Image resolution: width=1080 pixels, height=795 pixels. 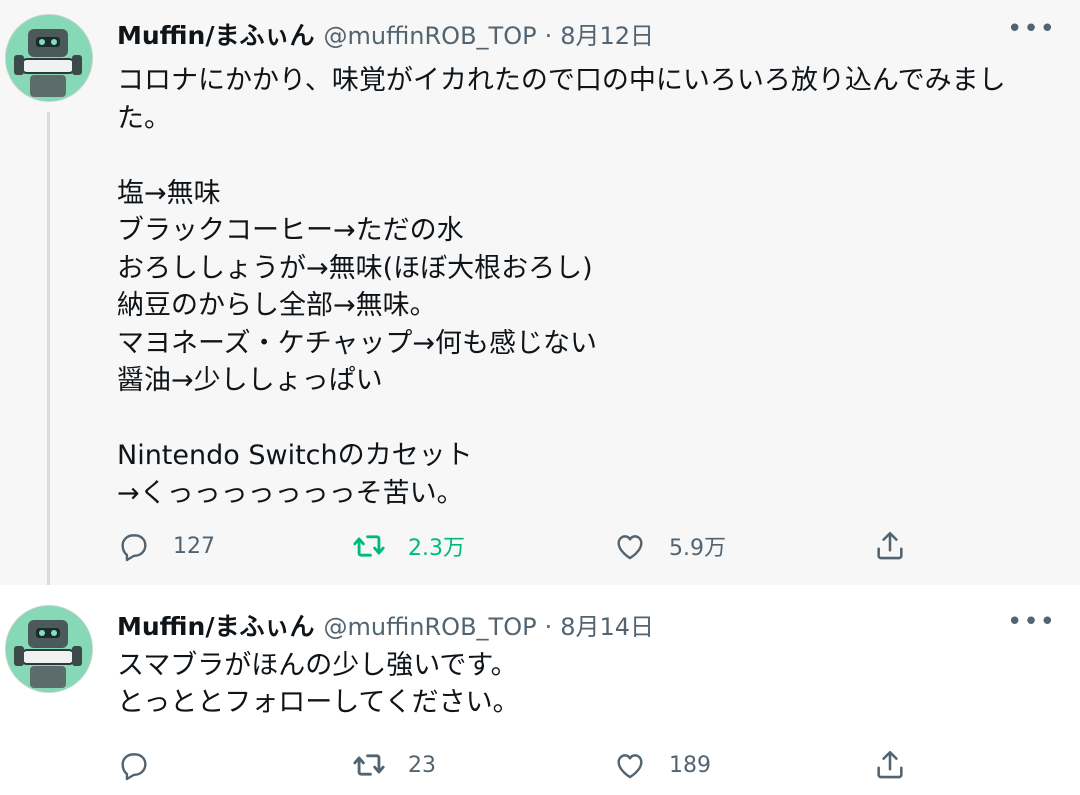 What do you see at coordinates (697, 548) in the screenshot?
I see `like-count: 5.9万` at bounding box center [697, 548].